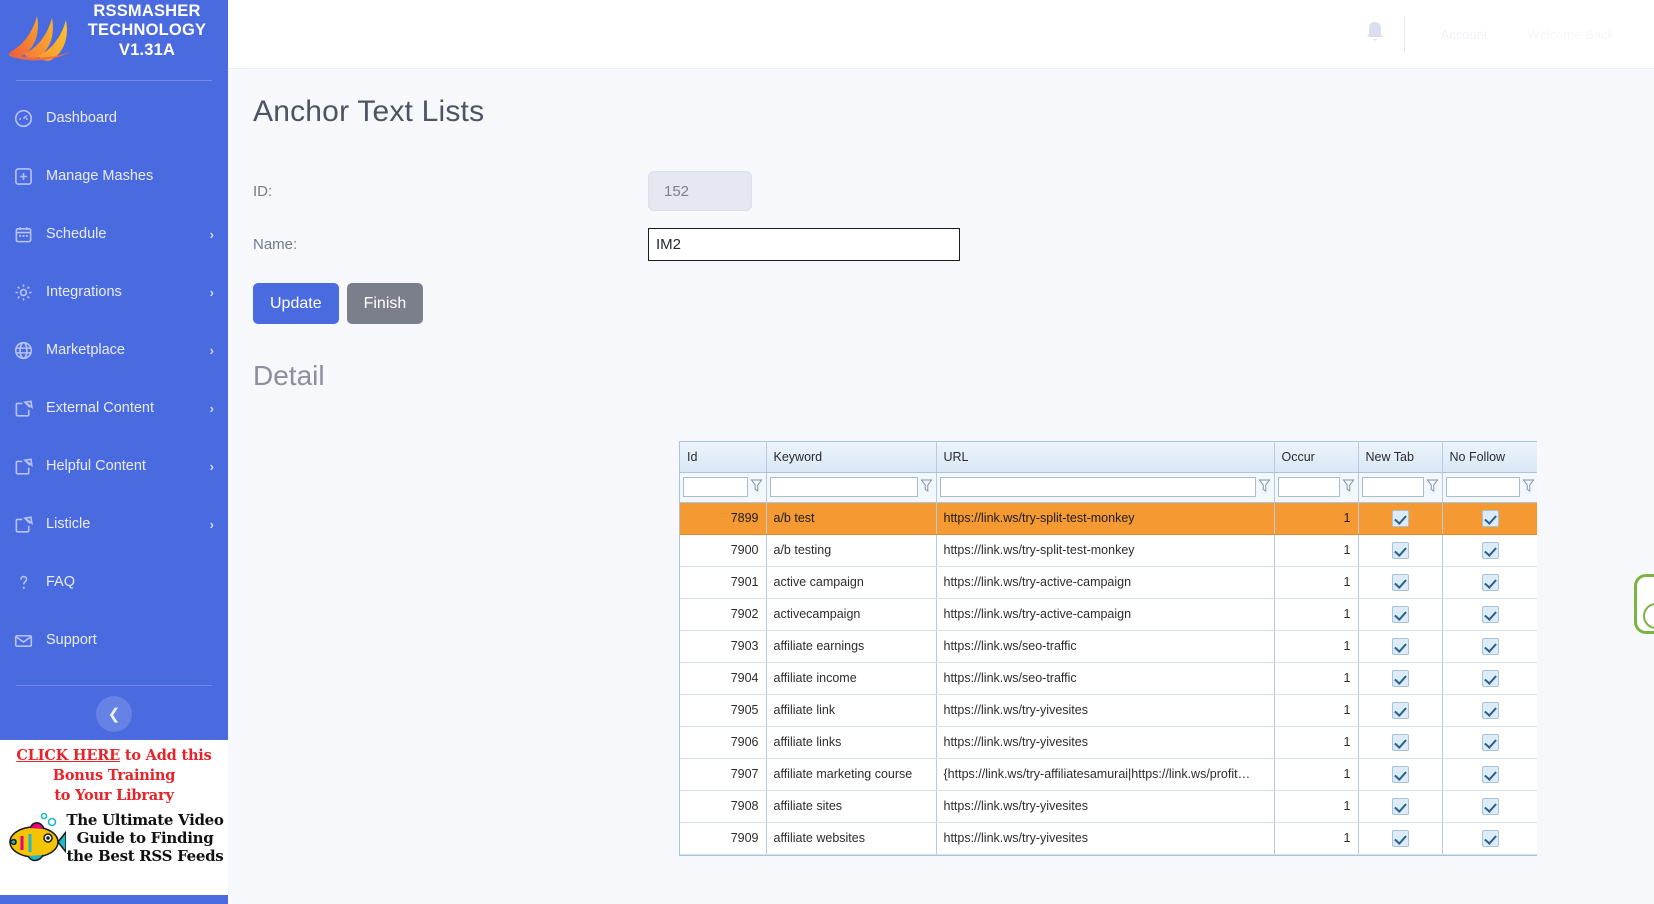 This screenshot has height=904, width=1654. What do you see at coordinates (1375, 34) in the screenshot?
I see `notification-bell-icon` at bounding box center [1375, 34].